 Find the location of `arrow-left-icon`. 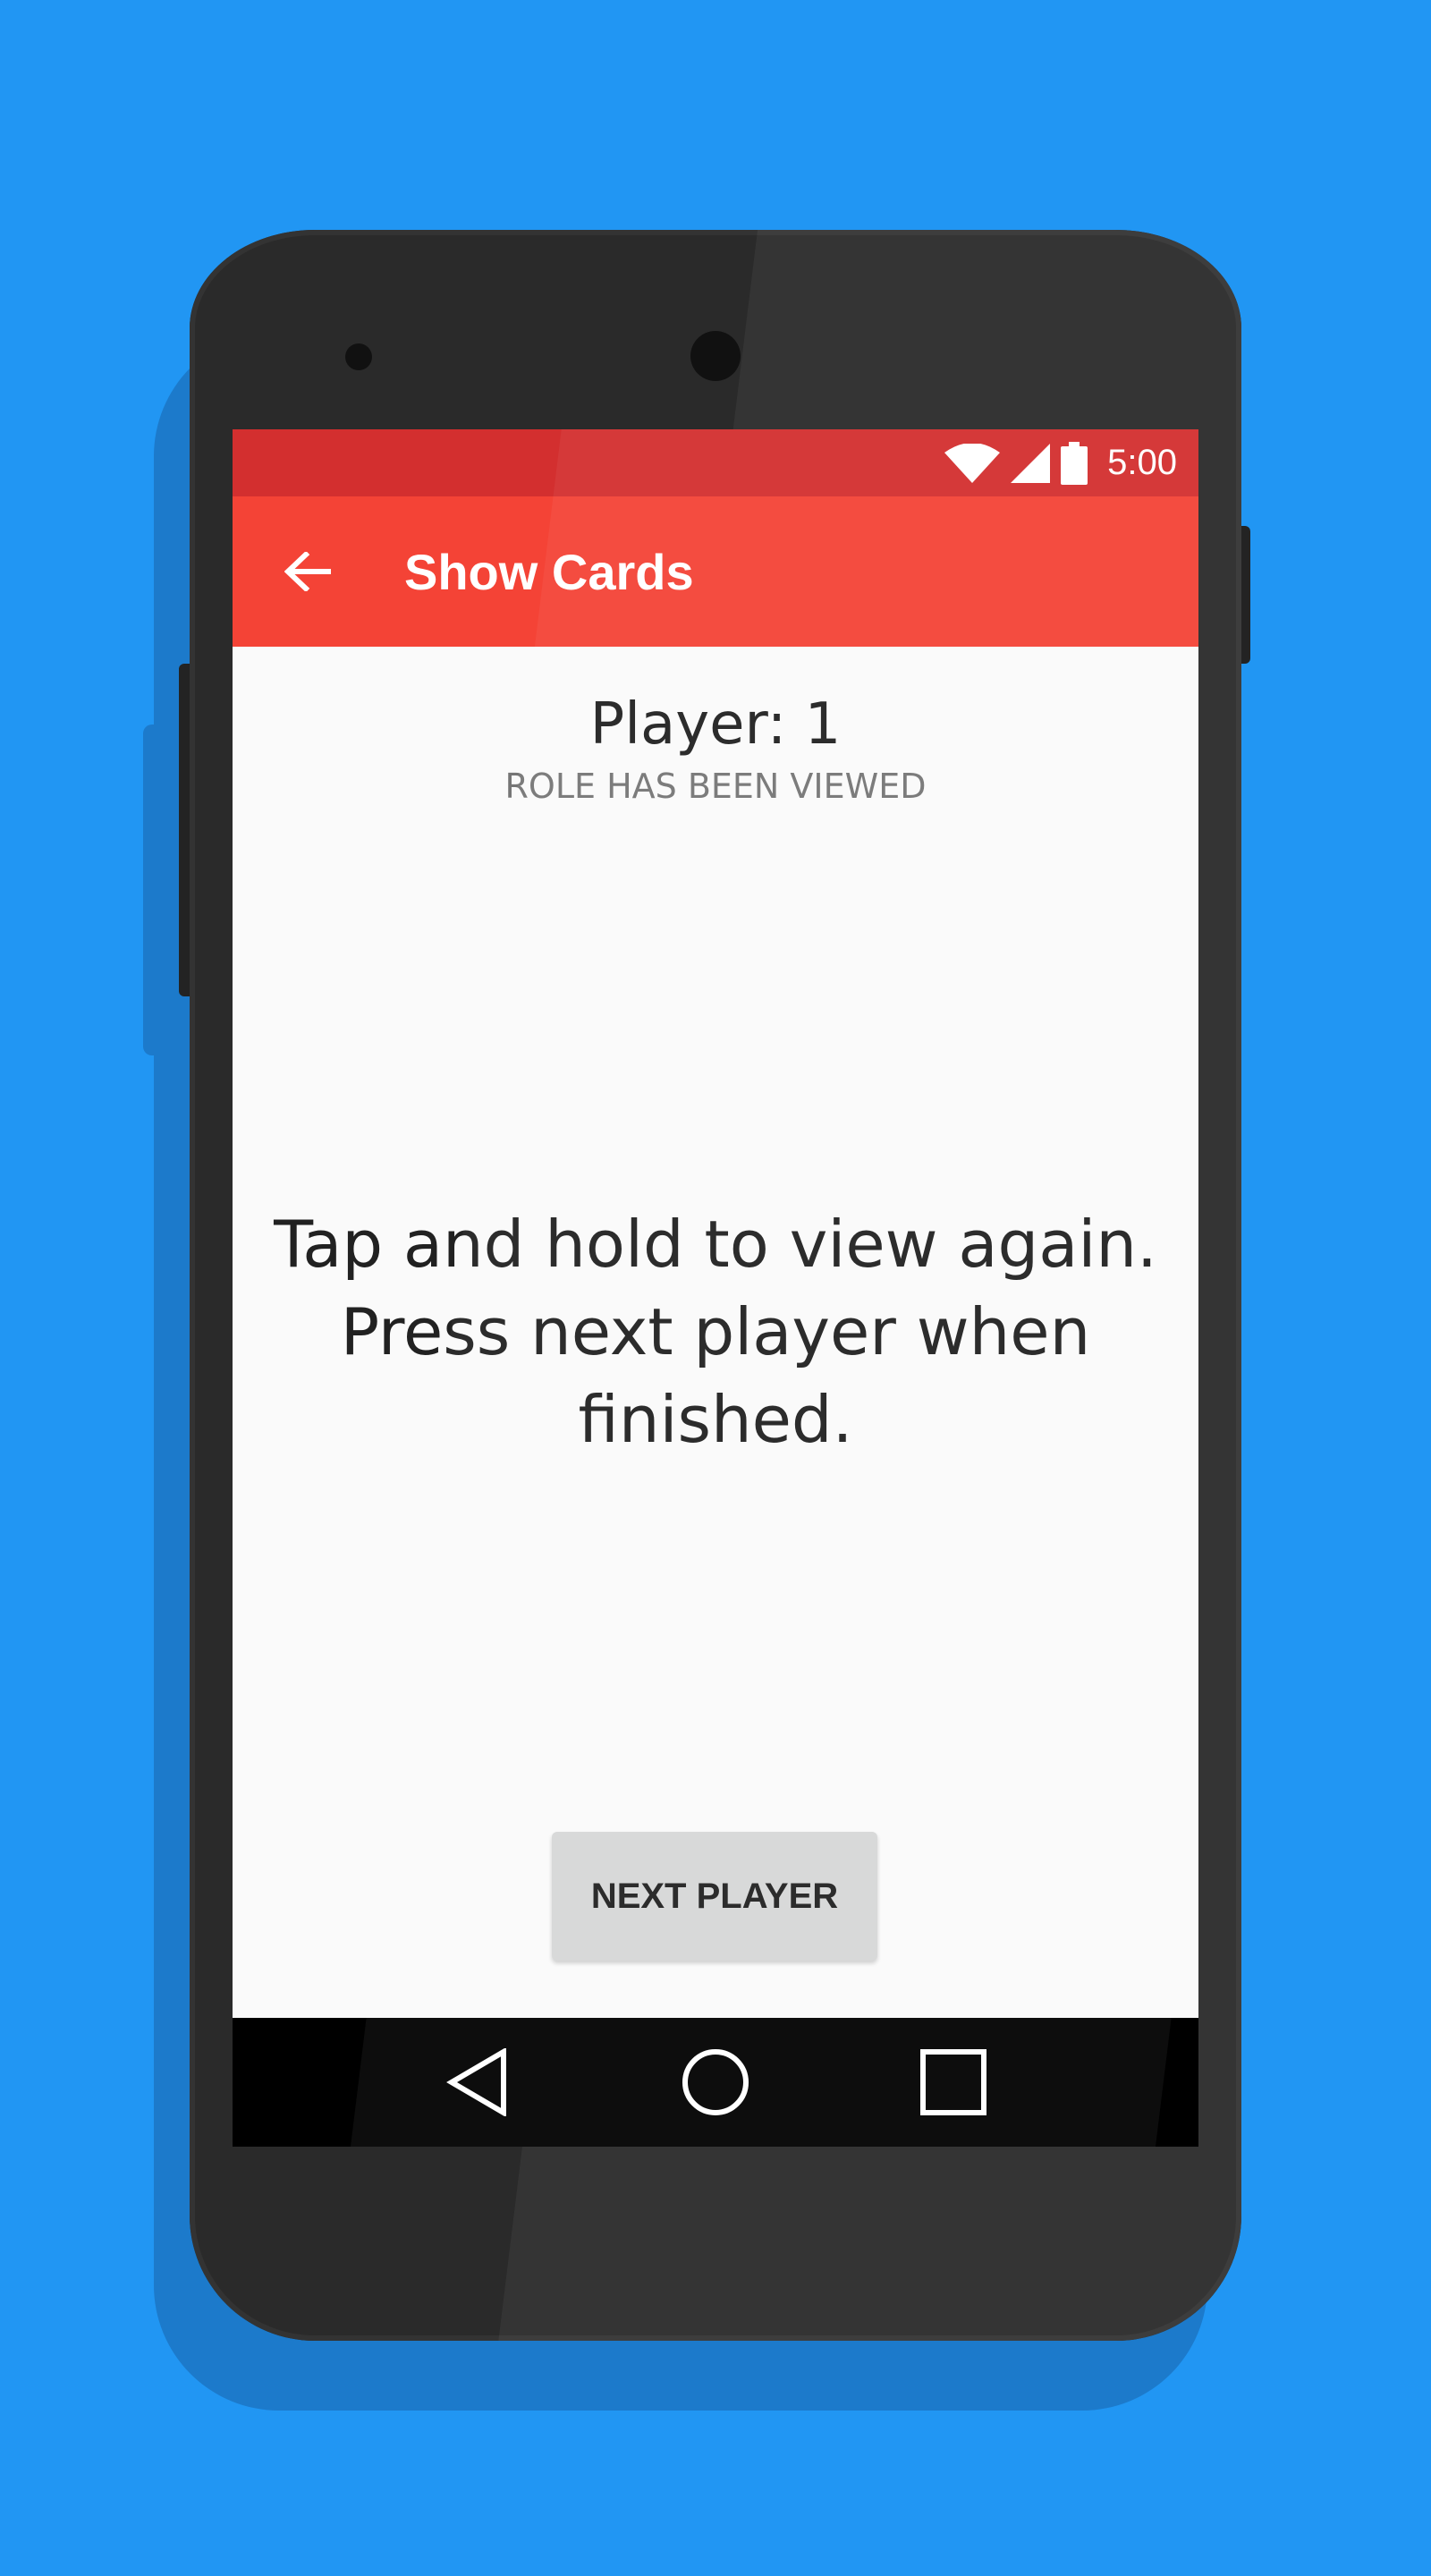

arrow-left-icon is located at coordinates (307, 571).